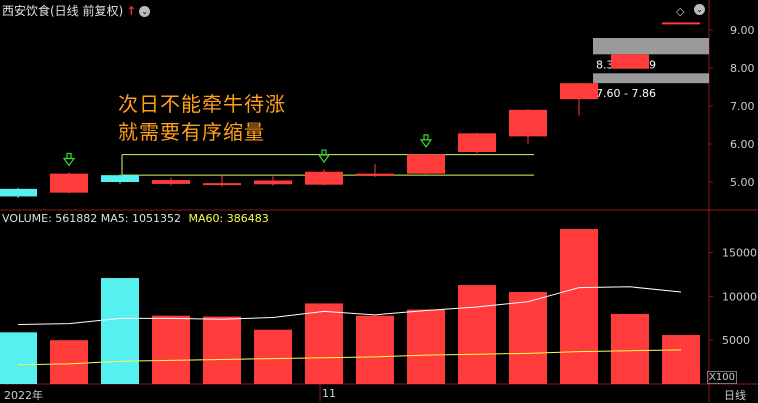 The width and height of the screenshot is (758, 403). What do you see at coordinates (739, 296) in the screenshot?
I see `volume-tick-label: 10000` at bounding box center [739, 296].